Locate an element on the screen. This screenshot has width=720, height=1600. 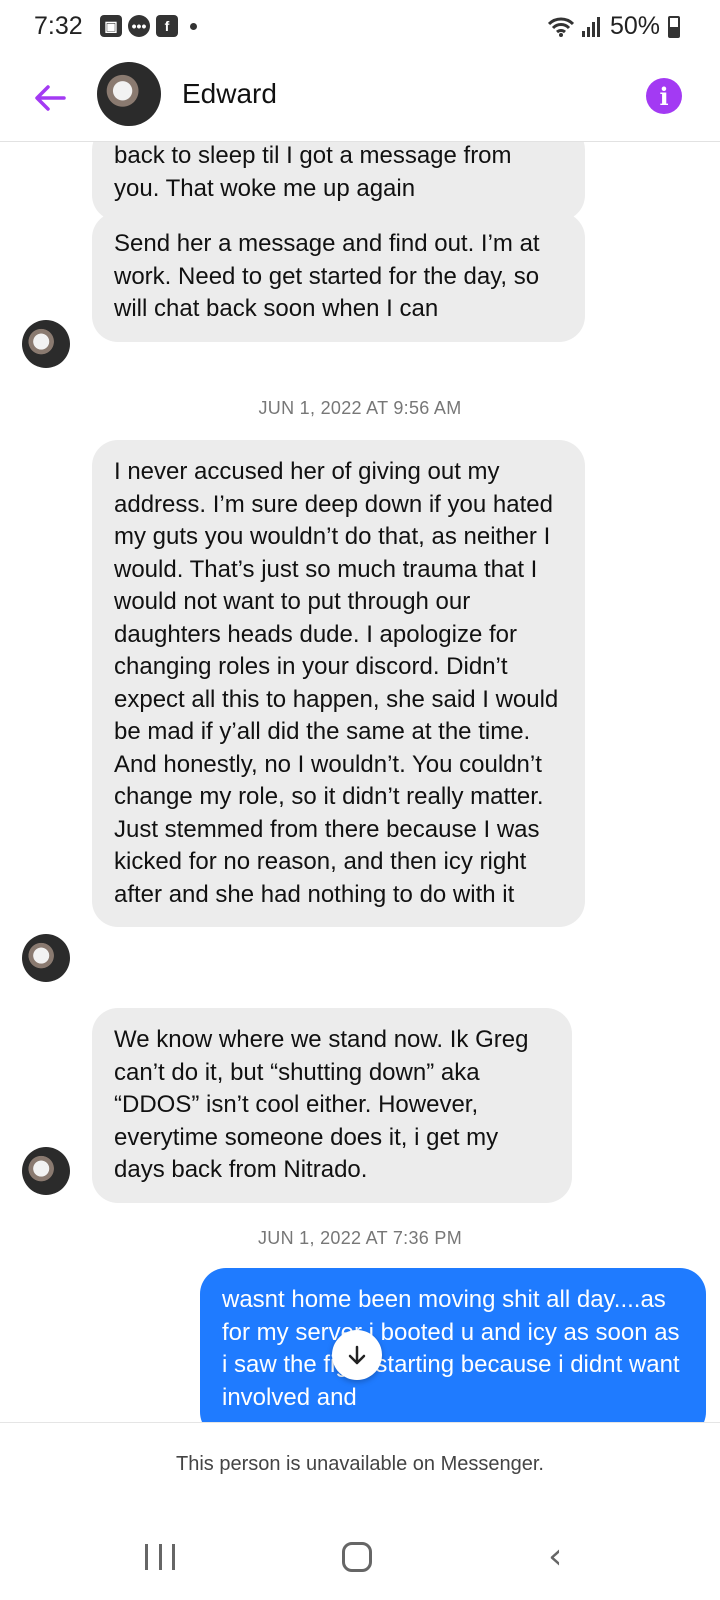
recent-apps-icon is located at coordinates (146, 1557).